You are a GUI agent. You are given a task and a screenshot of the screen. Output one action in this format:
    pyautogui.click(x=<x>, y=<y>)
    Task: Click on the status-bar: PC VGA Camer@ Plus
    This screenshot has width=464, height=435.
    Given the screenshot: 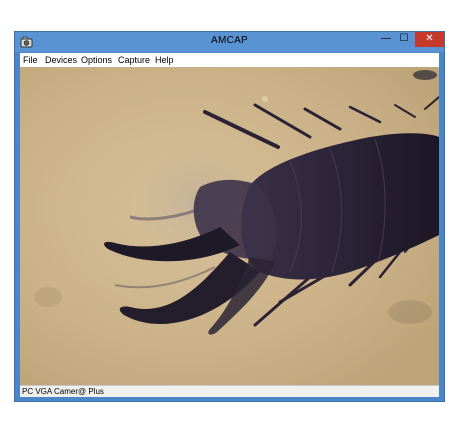 What is the action you would take?
    pyautogui.click(x=229, y=391)
    